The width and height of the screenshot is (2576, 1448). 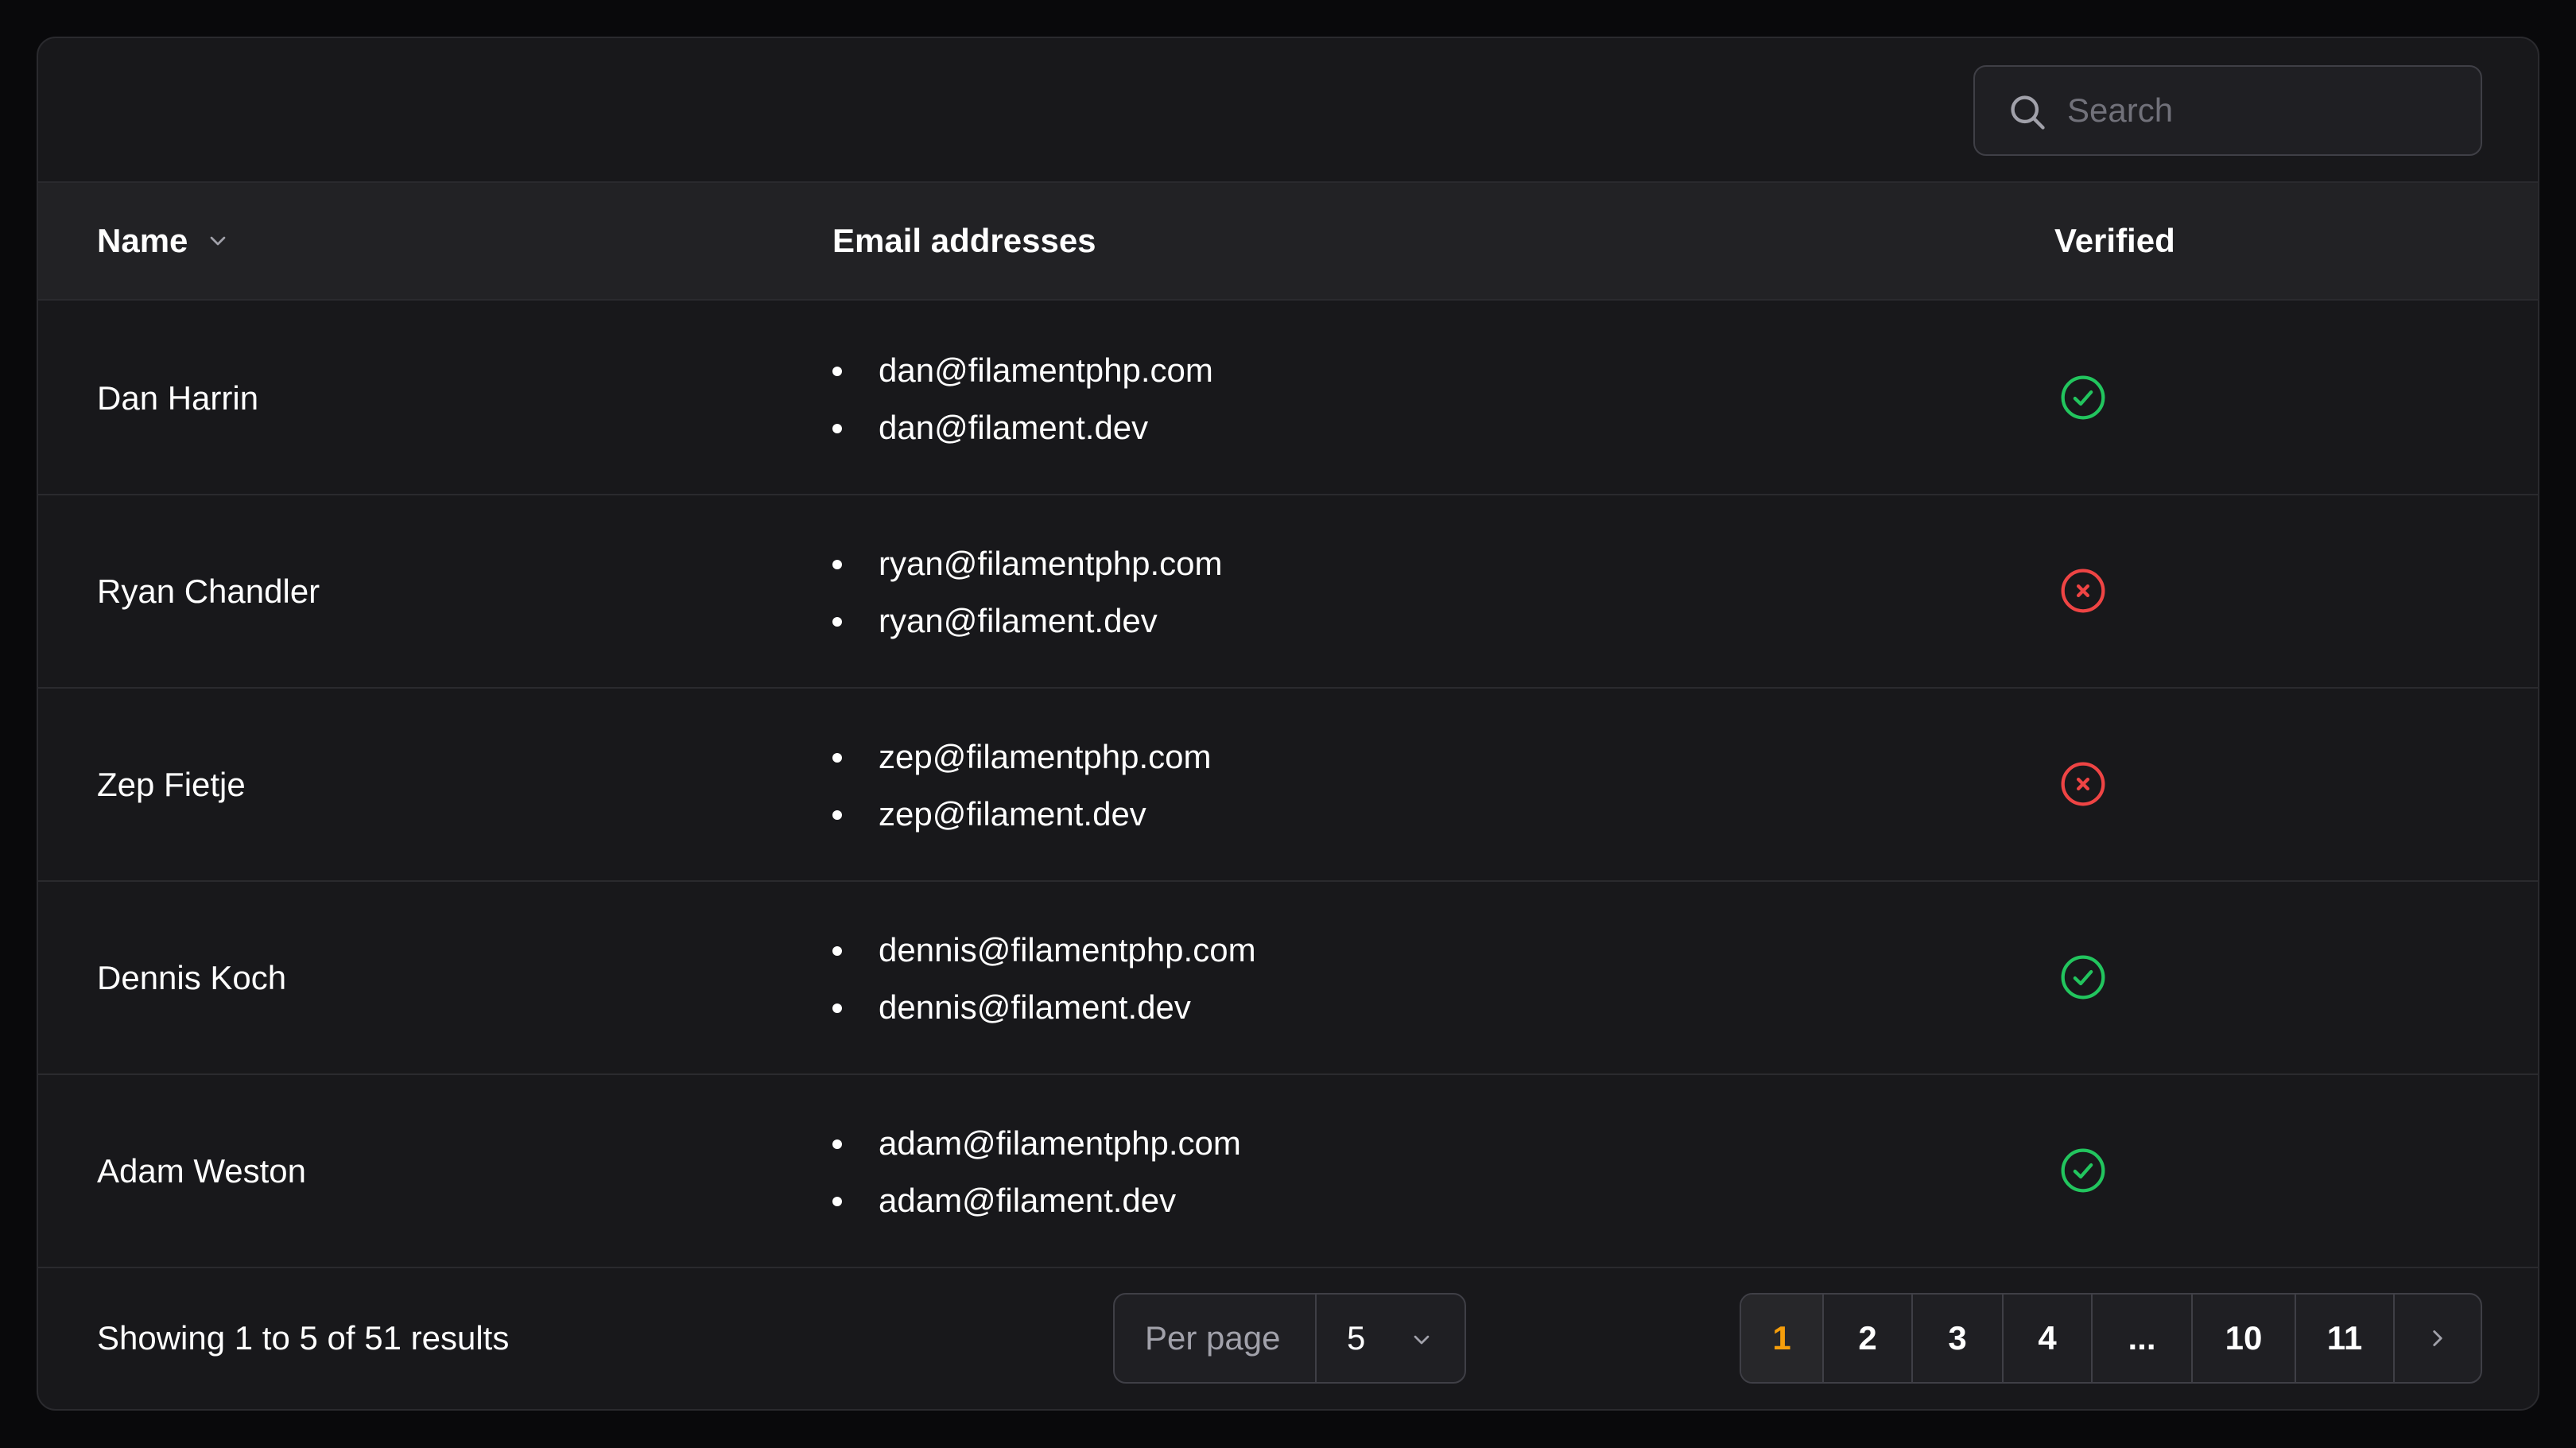 I want to click on cell-name: Dan Harrin, so click(x=178, y=398).